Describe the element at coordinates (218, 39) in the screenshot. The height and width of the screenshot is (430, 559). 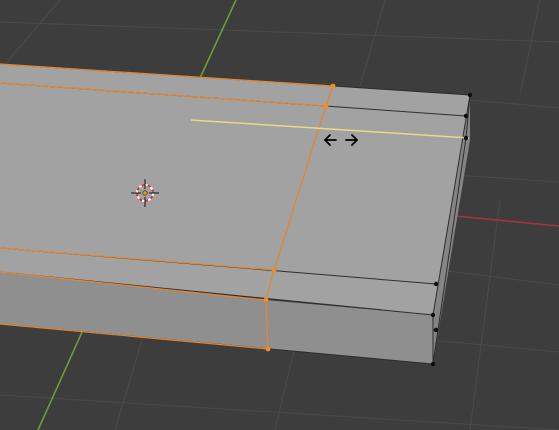
I see `y-axis-line` at that location.